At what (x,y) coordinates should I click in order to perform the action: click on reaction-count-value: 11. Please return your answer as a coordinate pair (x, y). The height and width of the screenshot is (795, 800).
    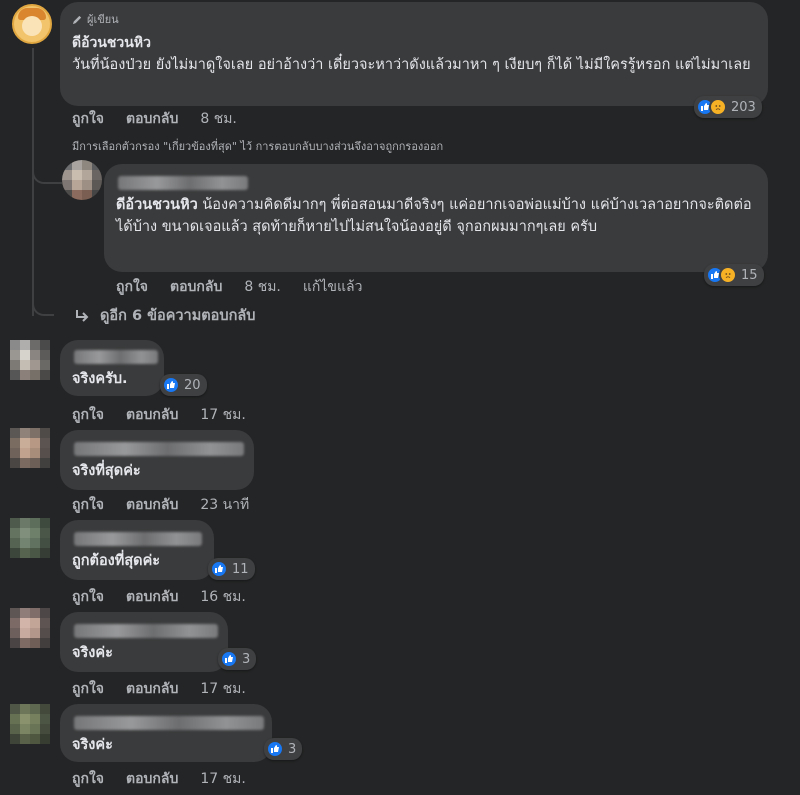
    Looking at the image, I should click on (240, 569).